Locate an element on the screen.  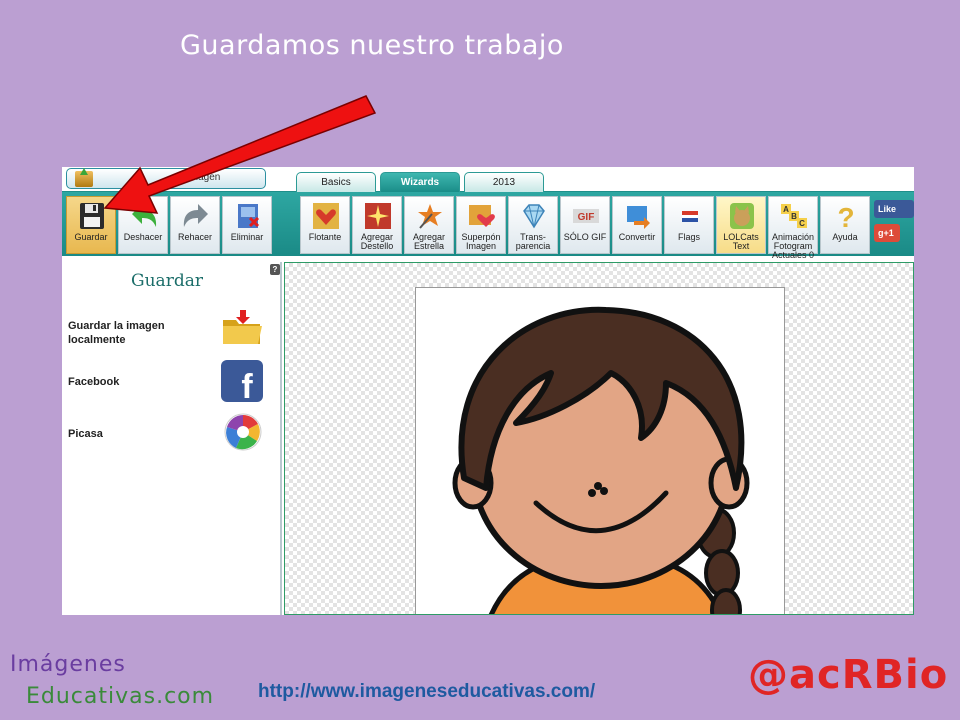
author-handle: @acRBio is located at coordinates (848, 675).